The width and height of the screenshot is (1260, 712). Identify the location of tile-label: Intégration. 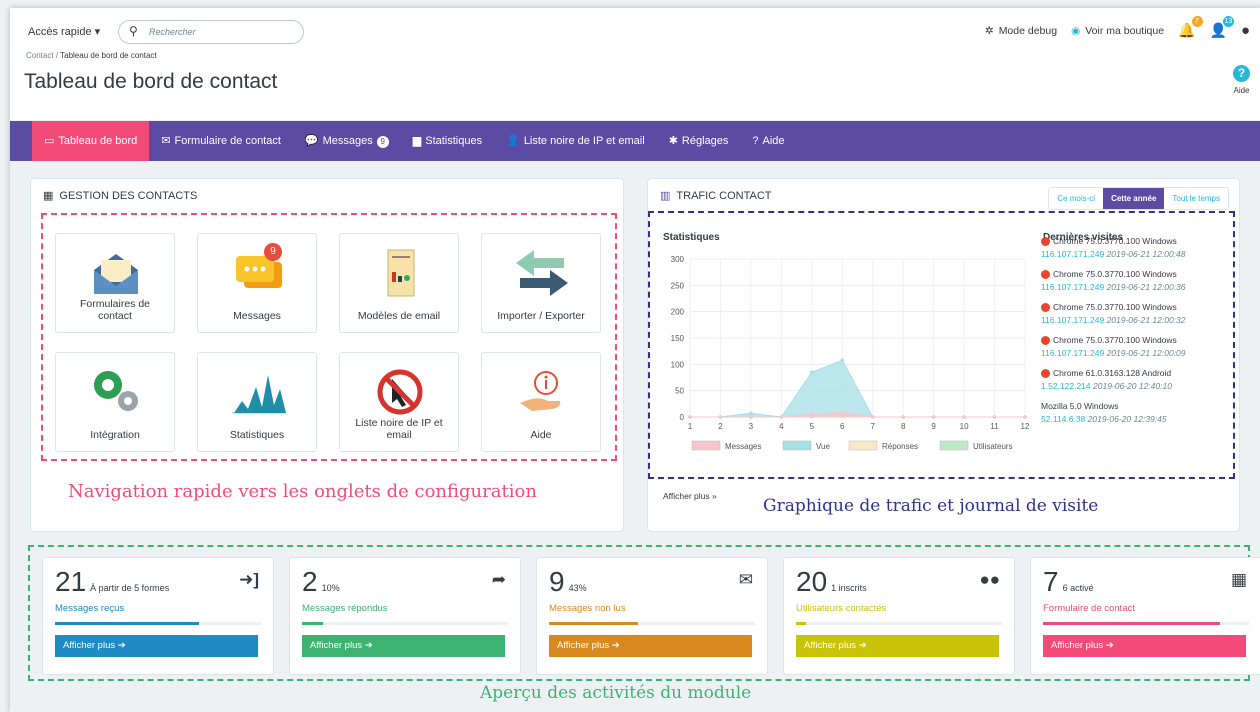
(115, 435).